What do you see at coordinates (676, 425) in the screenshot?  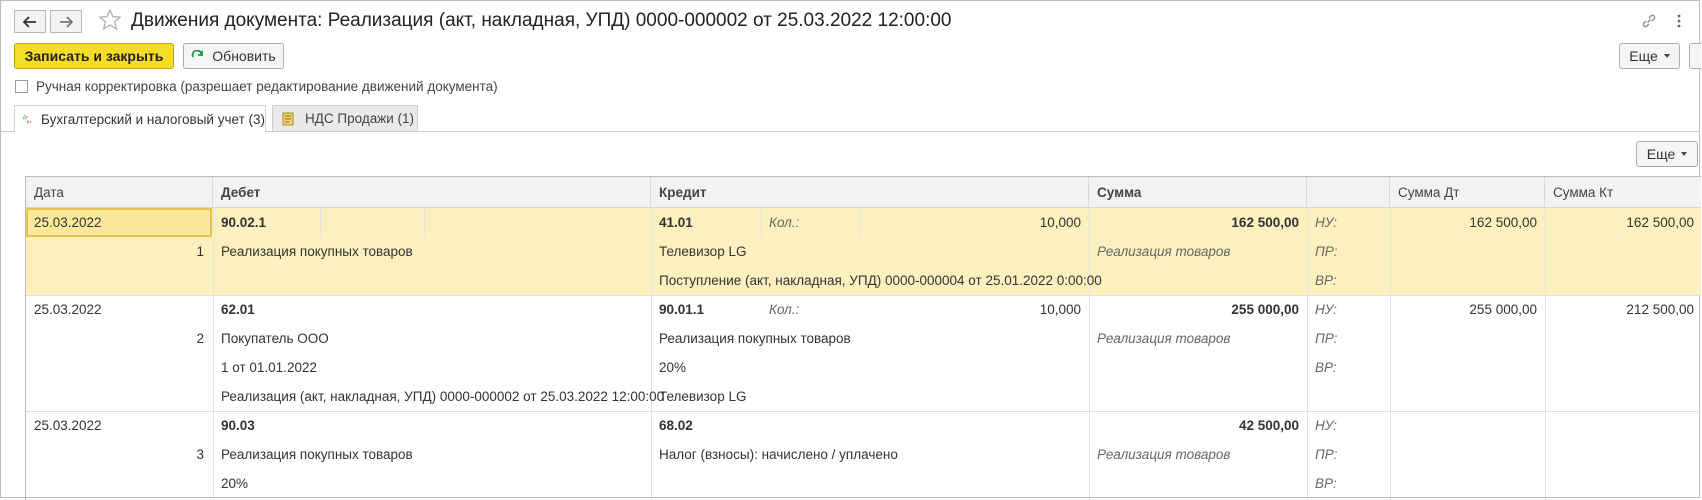 I see `cell-credit-account: 68.02` at bounding box center [676, 425].